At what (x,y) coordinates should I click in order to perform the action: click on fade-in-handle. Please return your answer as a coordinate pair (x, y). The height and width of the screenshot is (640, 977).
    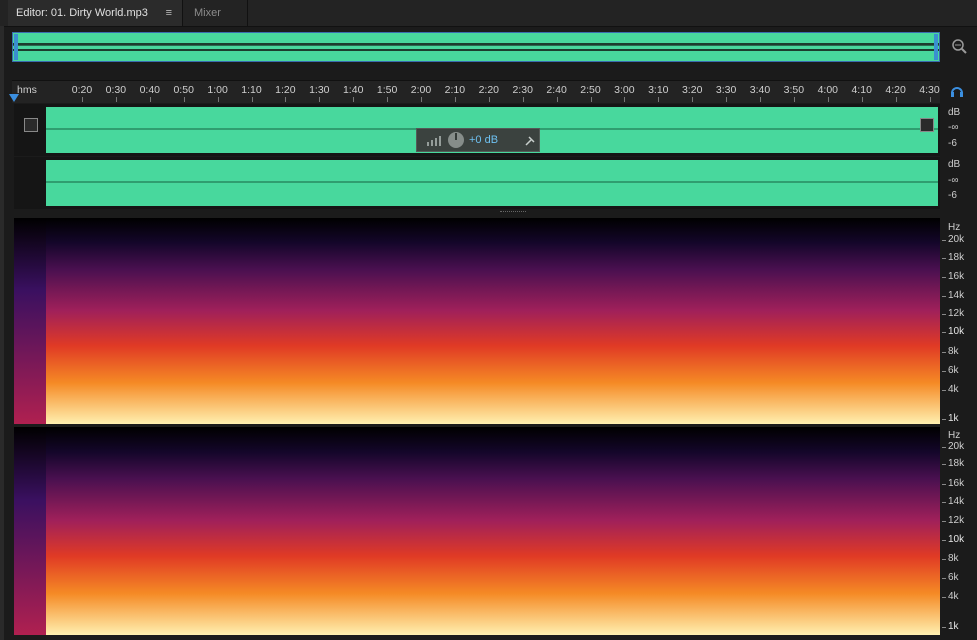
    Looking at the image, I should click on (31, 125).